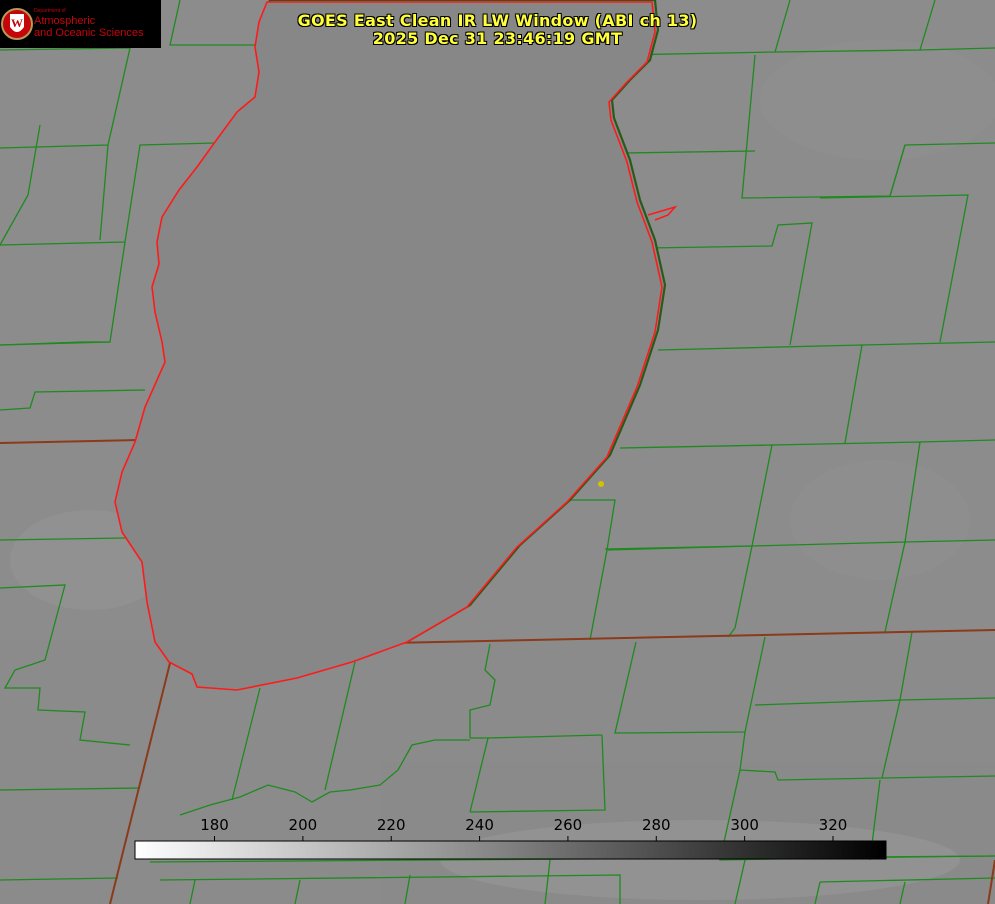  What do you see at coordinates (391, 825) in the screenshot?
I see `colorbar-tick-label: 220` at bounding box center [391, 825].